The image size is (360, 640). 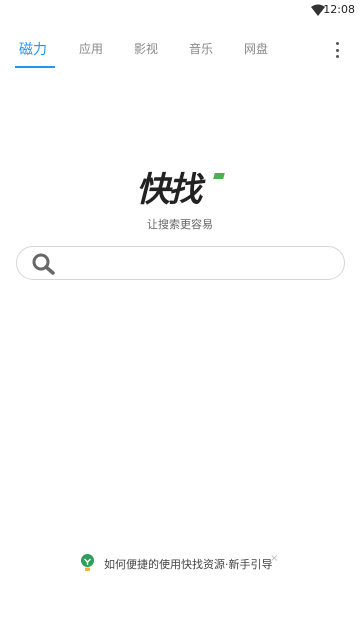 What do you see at coordinates (256, 48) in the screenshot?
I see `tab-cloud-drive: 网盘` at bounding box center [256, 48].